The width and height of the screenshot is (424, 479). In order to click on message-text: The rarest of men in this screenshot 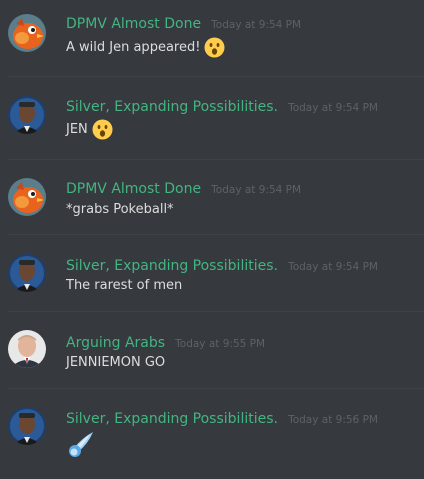, I will do `click(124, 285)`.